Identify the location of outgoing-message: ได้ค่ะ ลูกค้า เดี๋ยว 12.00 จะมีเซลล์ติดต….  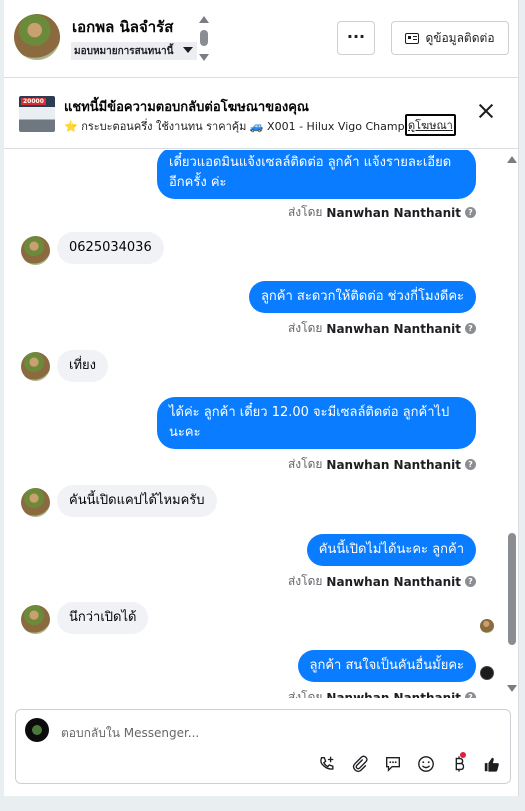
(316, 423).